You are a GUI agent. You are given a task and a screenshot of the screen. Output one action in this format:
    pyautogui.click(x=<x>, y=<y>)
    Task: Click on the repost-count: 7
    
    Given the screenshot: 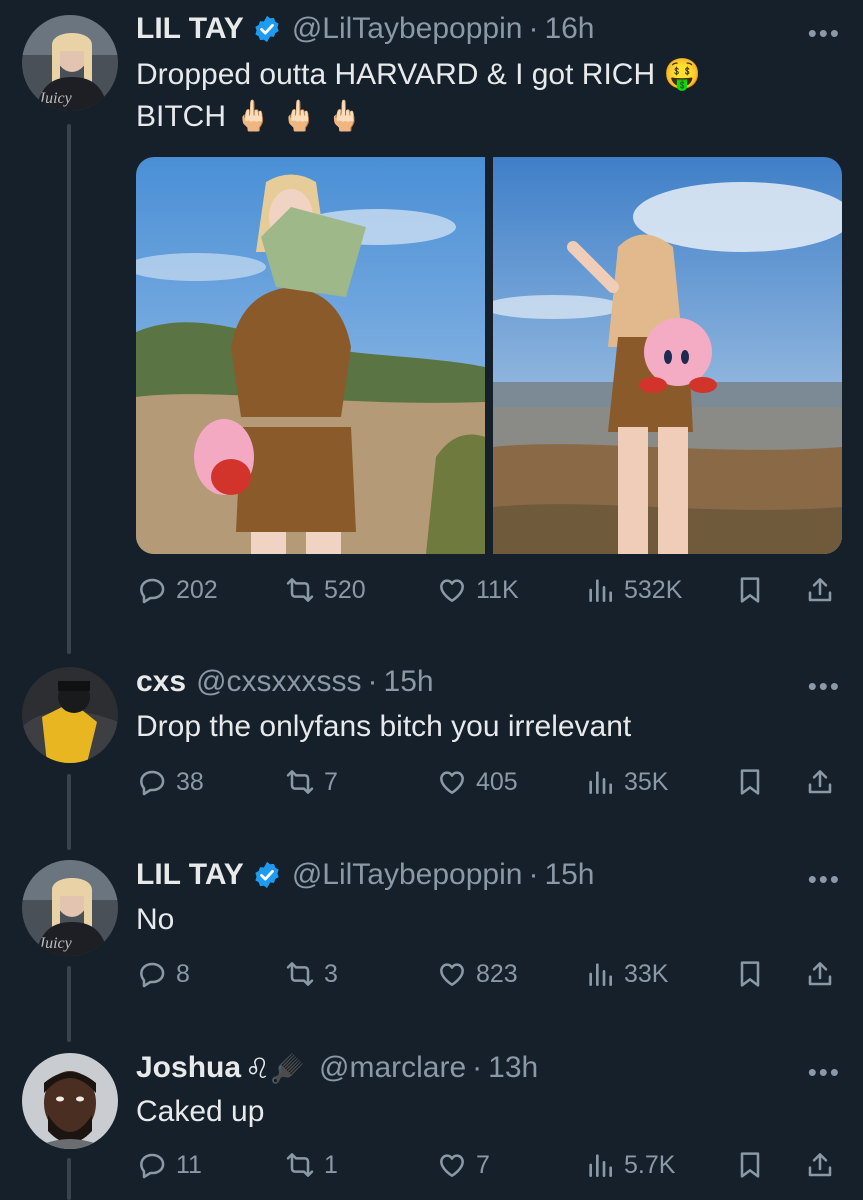 What is the action you would take?
    pyautogui.click(x=331, y=781)
    